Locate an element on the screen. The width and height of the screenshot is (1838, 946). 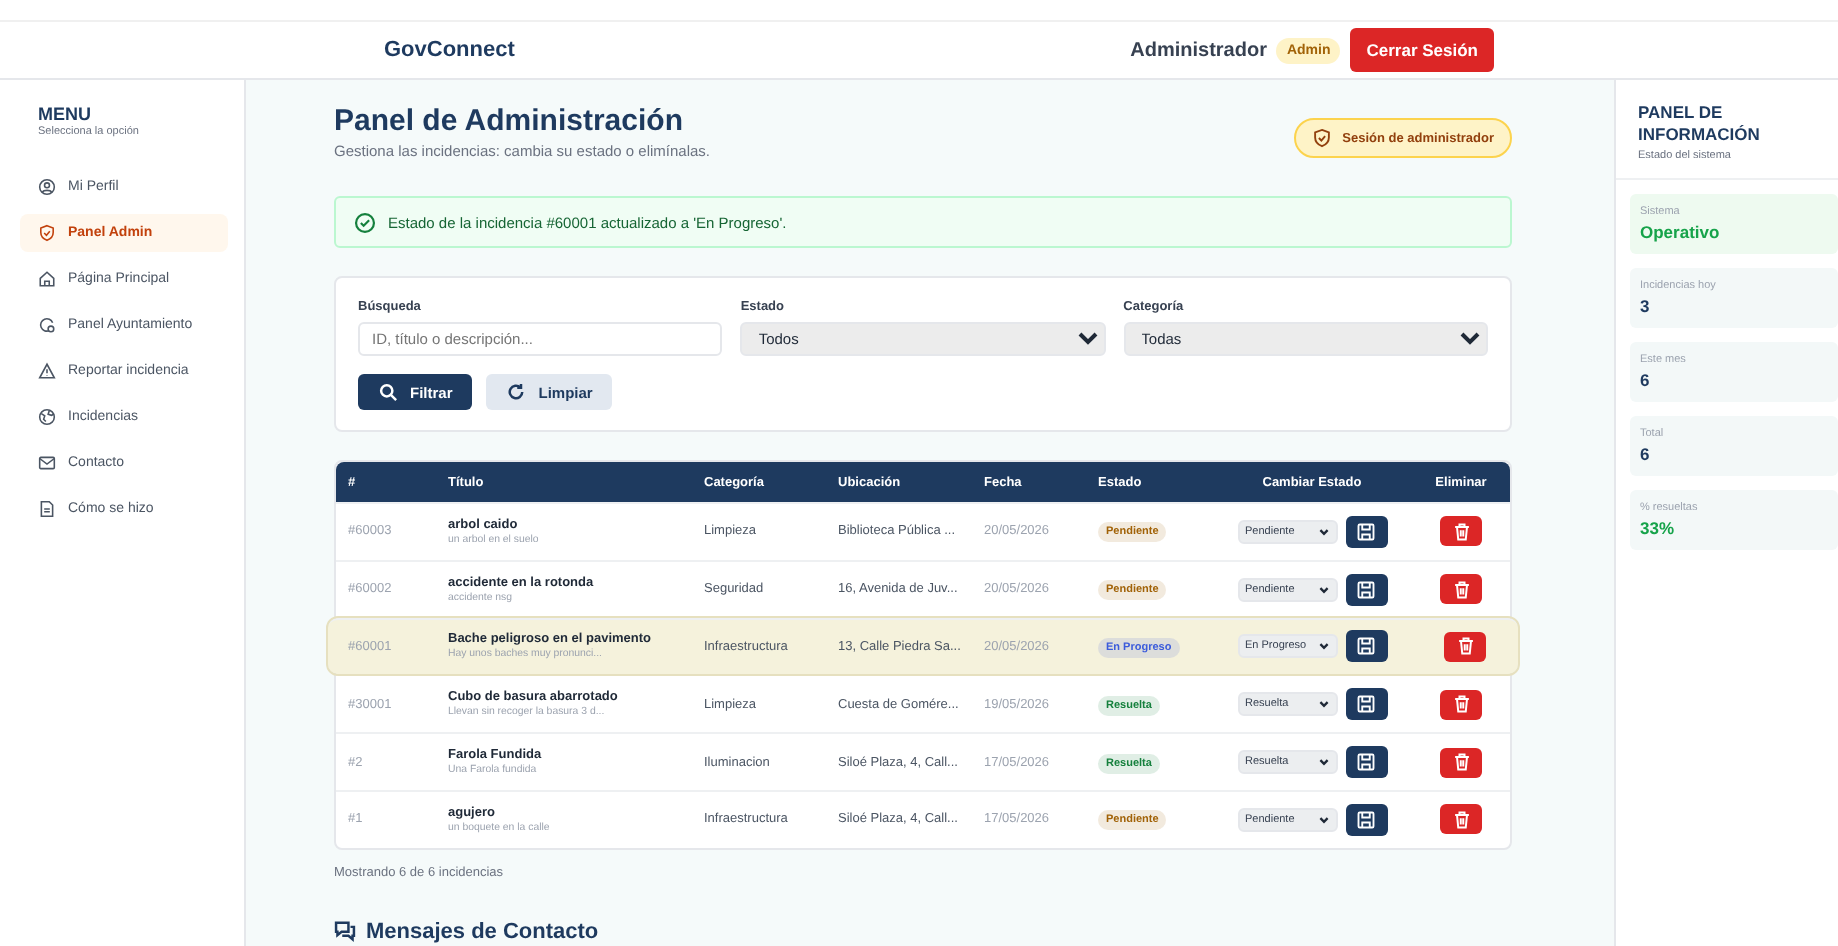
refresh-icon is located at coordinates (516, 392).